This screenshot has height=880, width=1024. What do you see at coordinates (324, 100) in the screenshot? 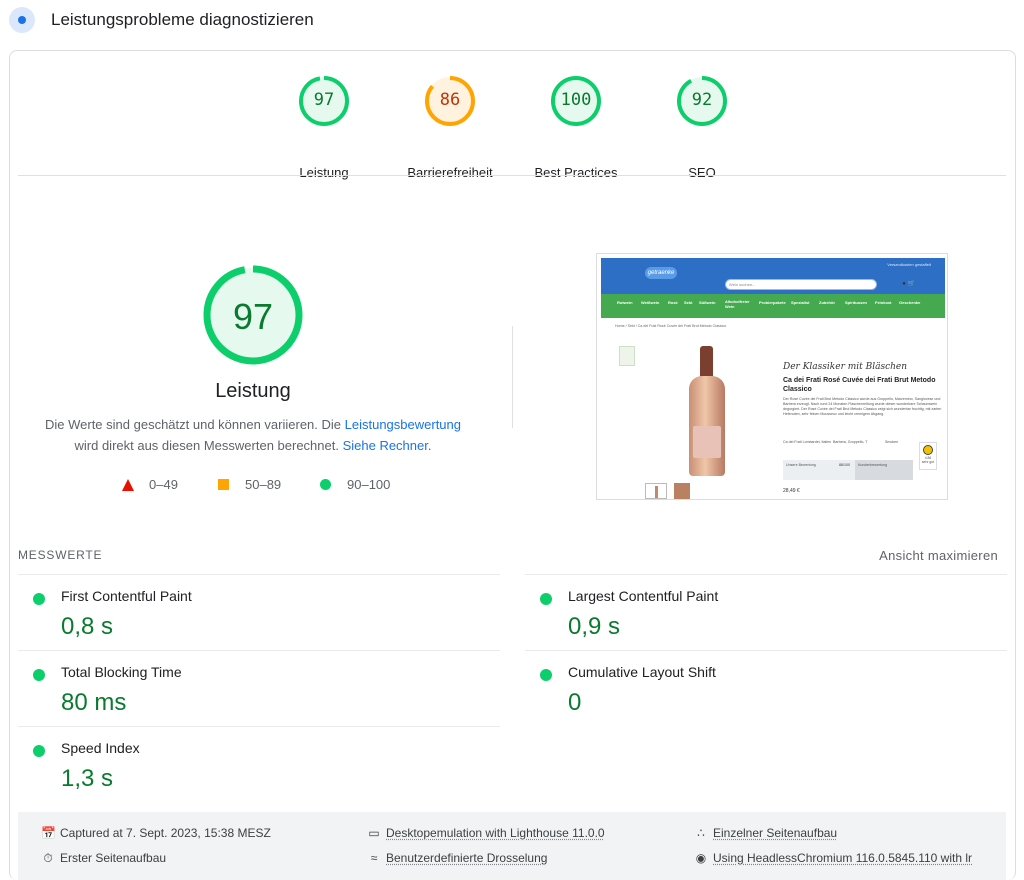
I see `gauge-score: 97` at bounding box center [324, 100].